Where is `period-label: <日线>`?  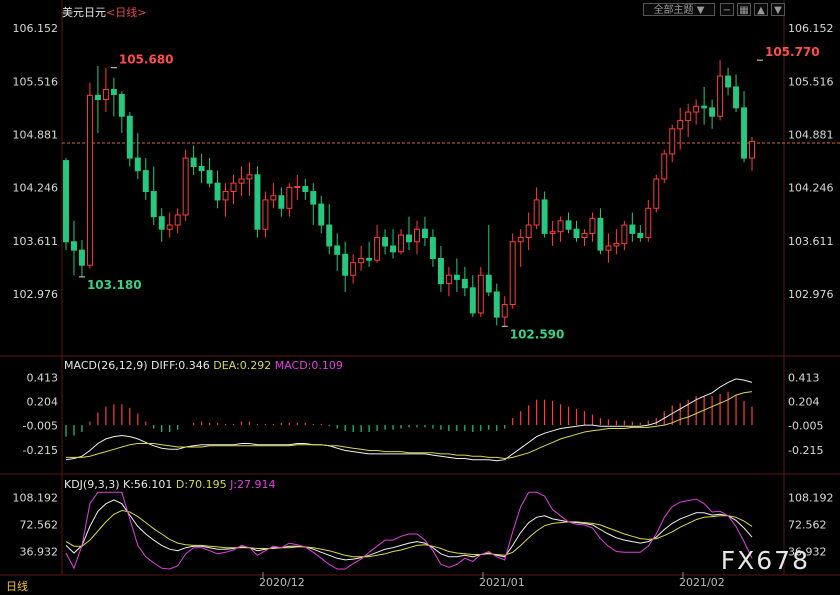 period-label: <日线> is located at coordinates (126, 12).